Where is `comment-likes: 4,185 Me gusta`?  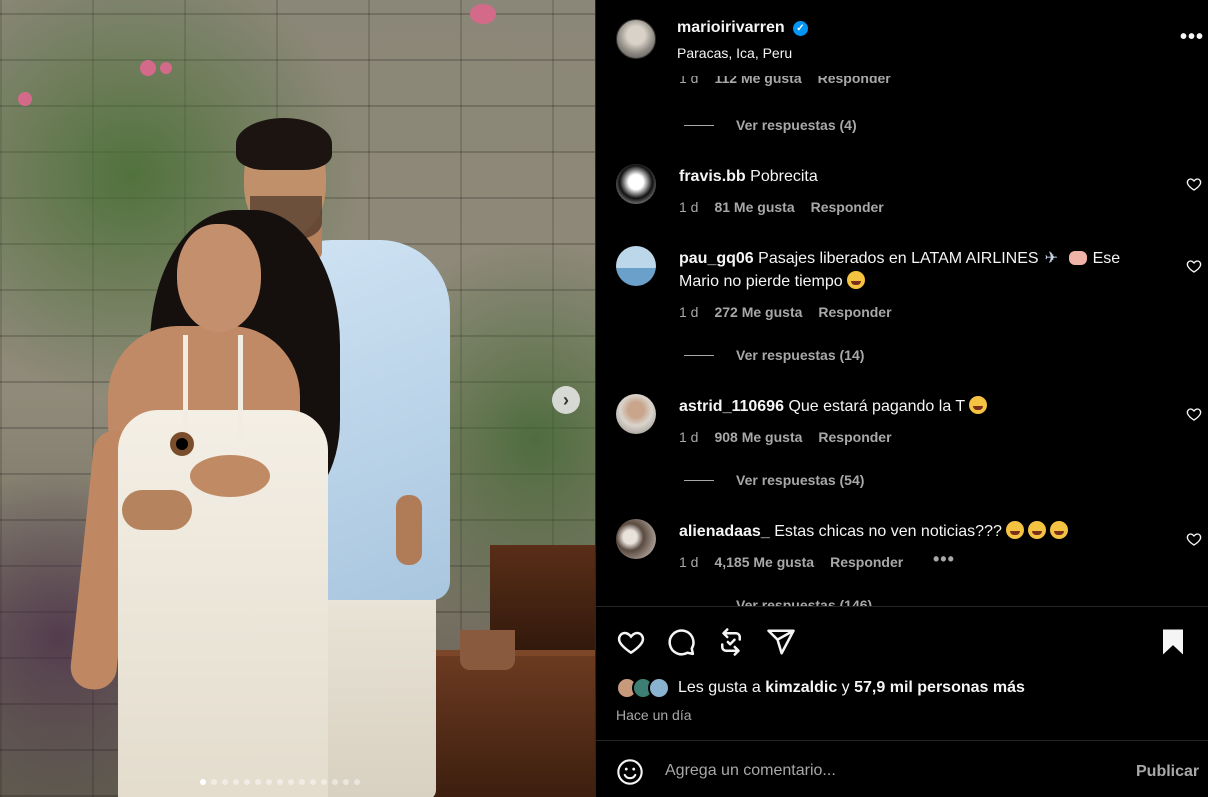 comment-likes: 4,185 Me gusta is located at coordinates (764, 562).